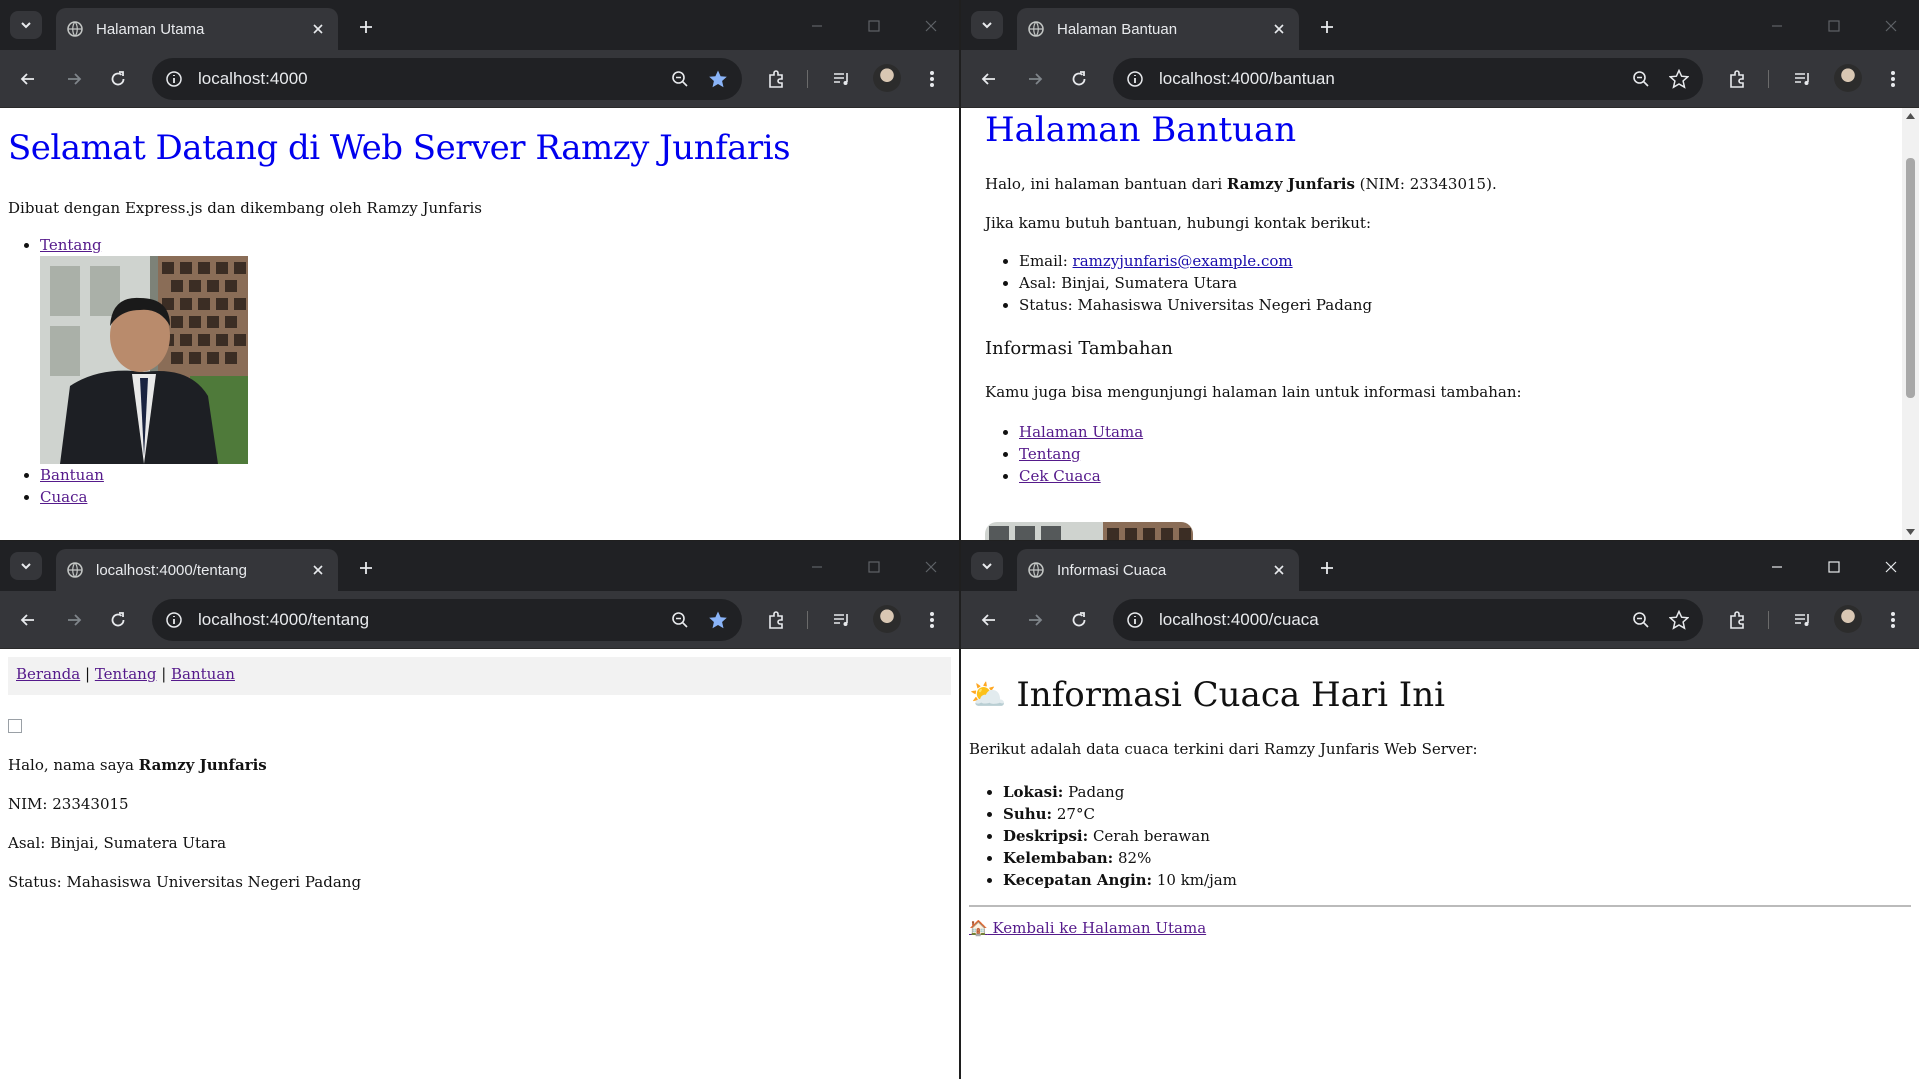 The width and height of the screenshot is (1919, 1079). Describe the element at coordinates (1149, 836) in the screenshot. I see `item-value: Cerah berawan` at that location.